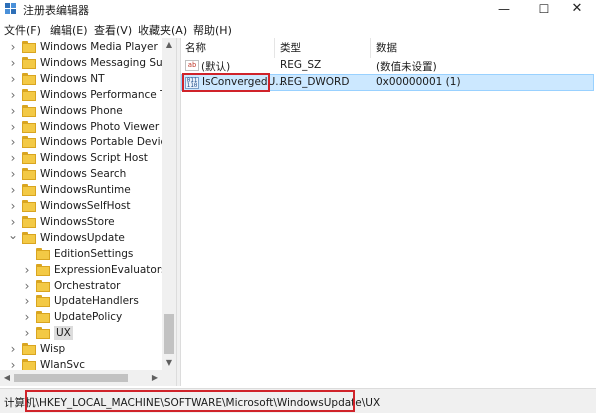 Image resolution: width=596 pixels, height=413 pixels. Describe the element at coordinates (13, 237) in the screenshot. I see `chevron-down-icon: ⌄` at that location.